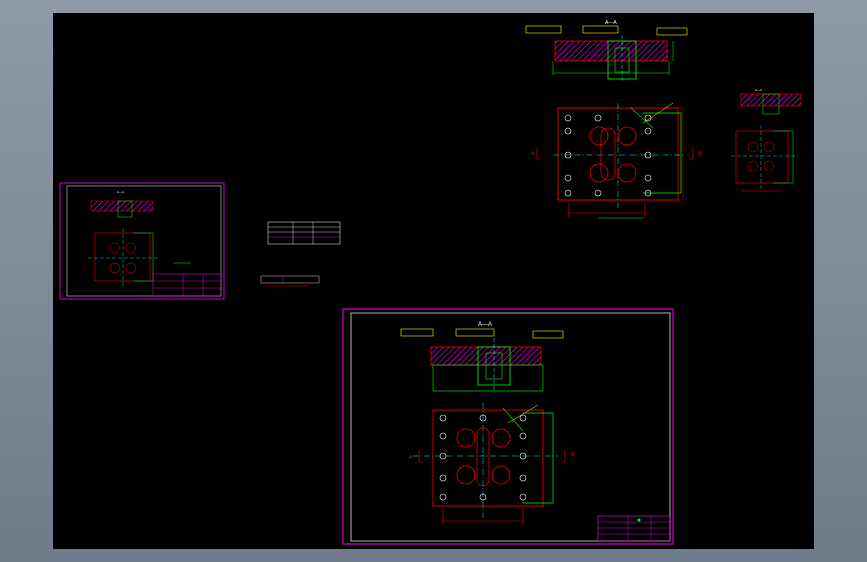  What do you see at coordinates (300, 254) in the screenshot?
I see `middle-tables` at bounding box center [300, 254].